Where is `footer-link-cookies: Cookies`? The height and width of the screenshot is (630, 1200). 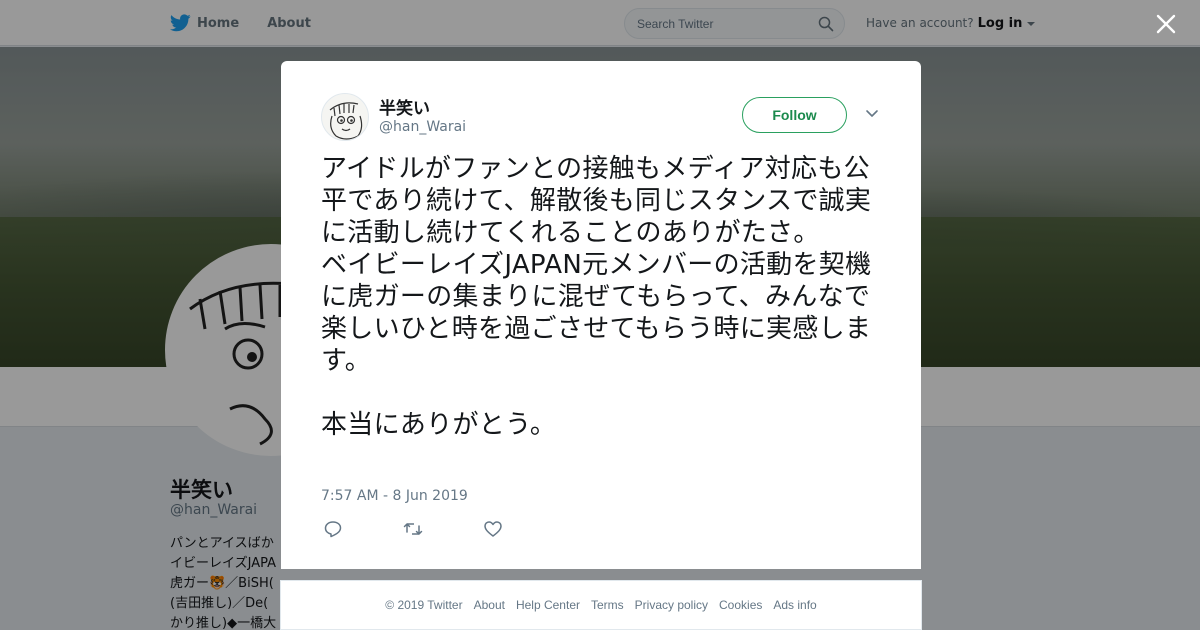 footer-link-cookies: Cookies is located at coordinates (740, 605).